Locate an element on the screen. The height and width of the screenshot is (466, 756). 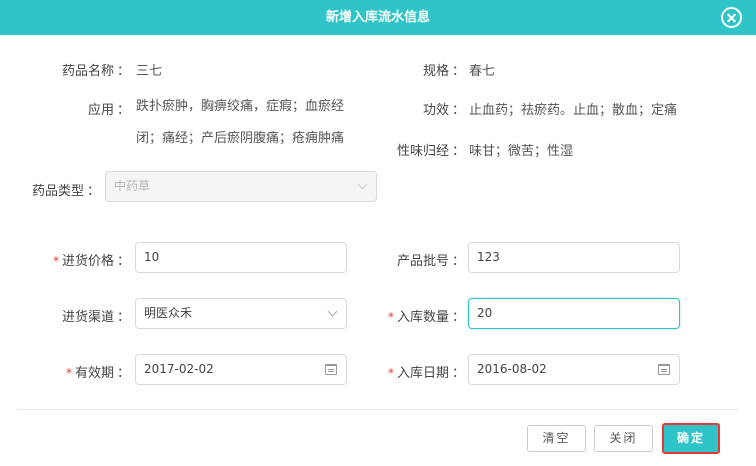
expiry-date-value: 2017-02-02 is located at coordinates (179, 369).